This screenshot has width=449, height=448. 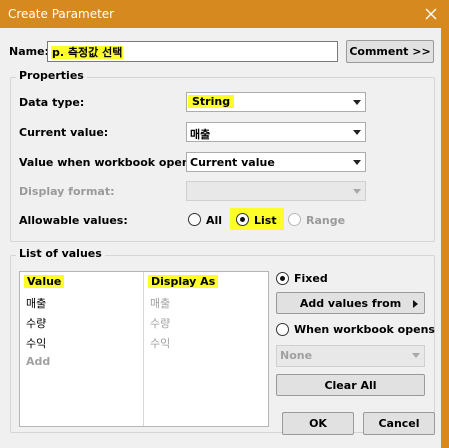 I want to click on col-value-header: Value, so click(x=44, y=281).